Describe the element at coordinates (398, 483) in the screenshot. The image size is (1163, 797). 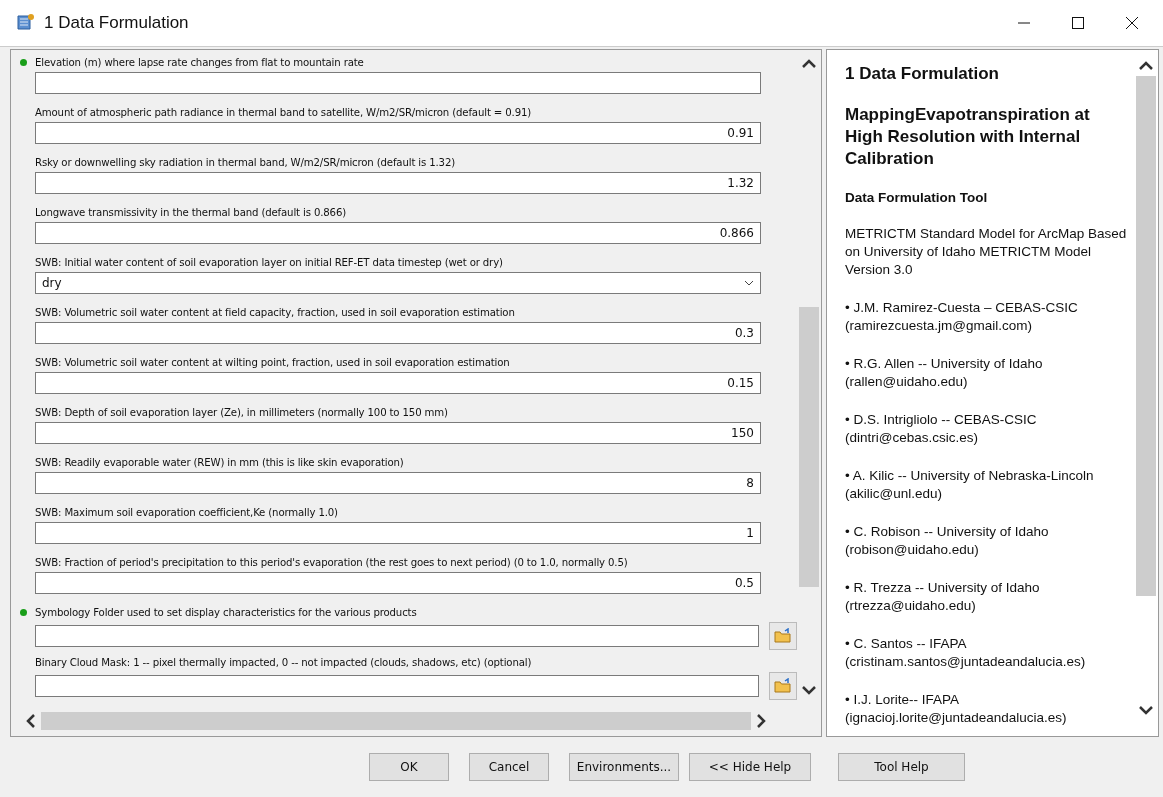
I see `input-field: 8` at that location.